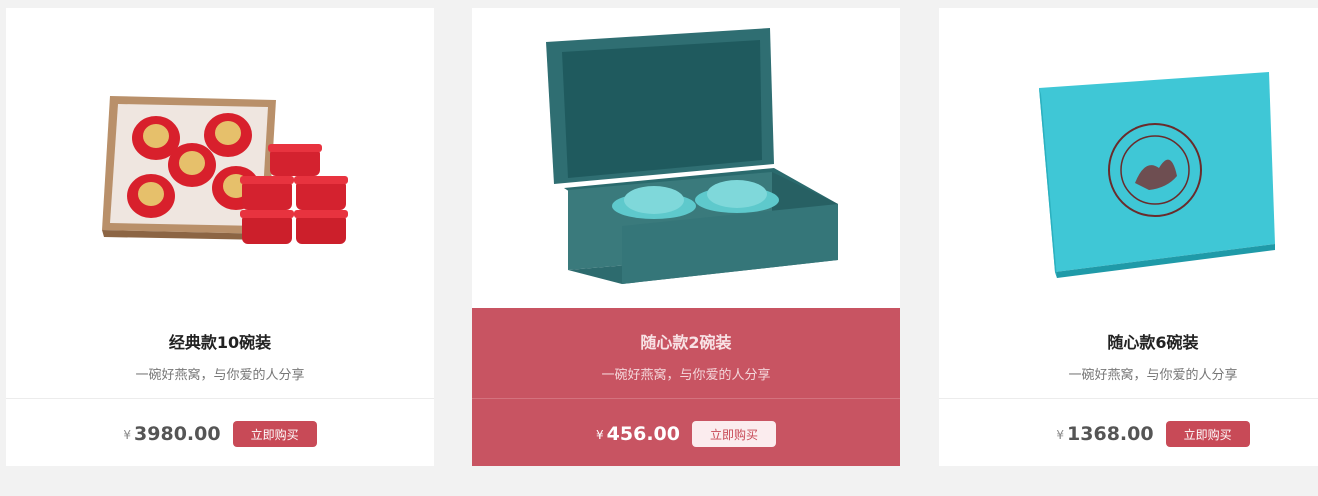  Describe the element at coordinates (1128, 387) in the screenshot. I see `product-info: 随心款6碗装 一碗好燕窝，与你爱的人分享 ¥ 1368.00 立即购买` at that location.